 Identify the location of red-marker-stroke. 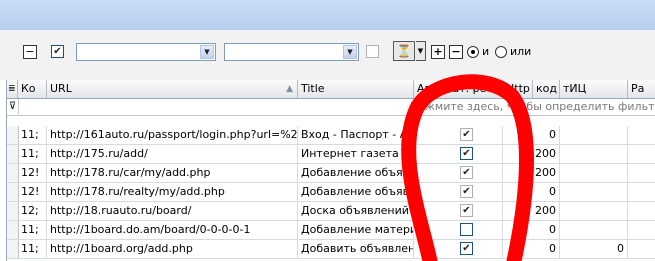
(467, 167).